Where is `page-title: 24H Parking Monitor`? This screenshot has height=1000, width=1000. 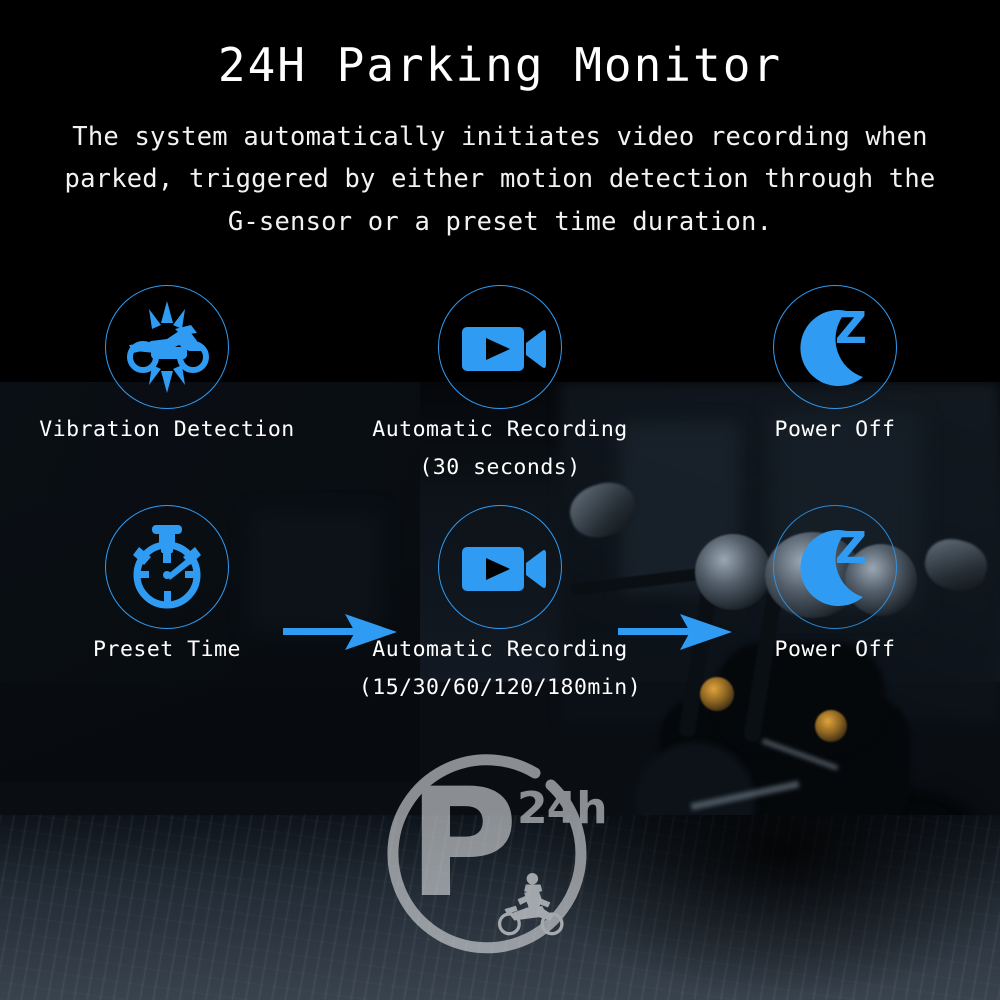
page-title: 24H Parking Monitor is located at coordinates (500, 65).